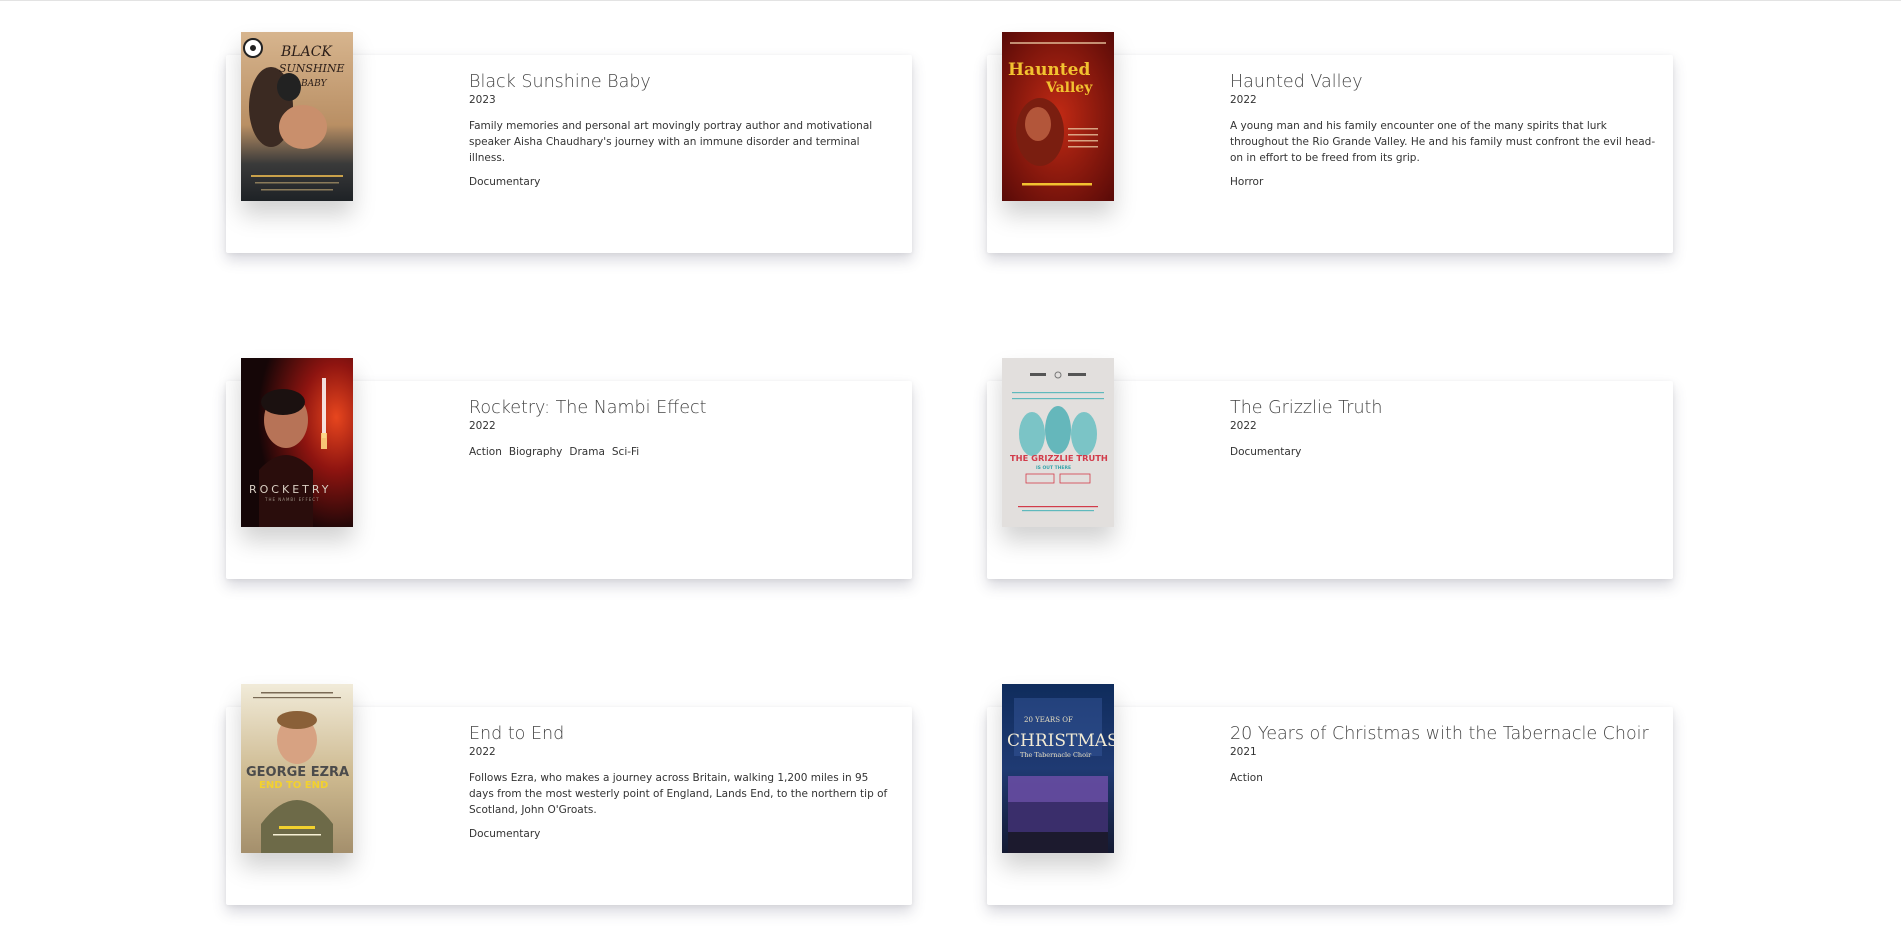  Describe the element at coordinates (682, 452) in the screenshot. I see `genre-list: Action Biography Drama Sci-Fi` at that location.